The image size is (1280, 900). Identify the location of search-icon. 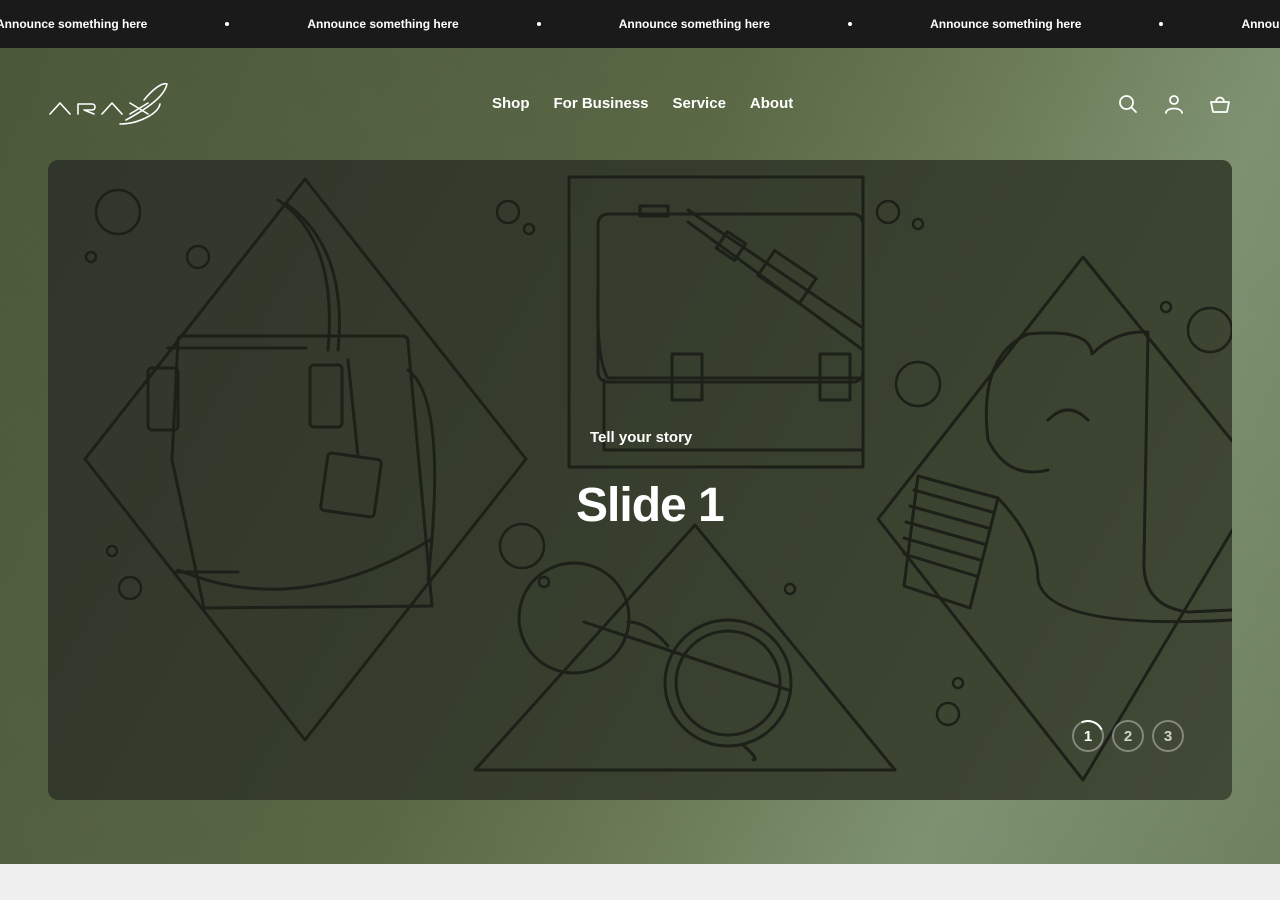
(1128, 104).